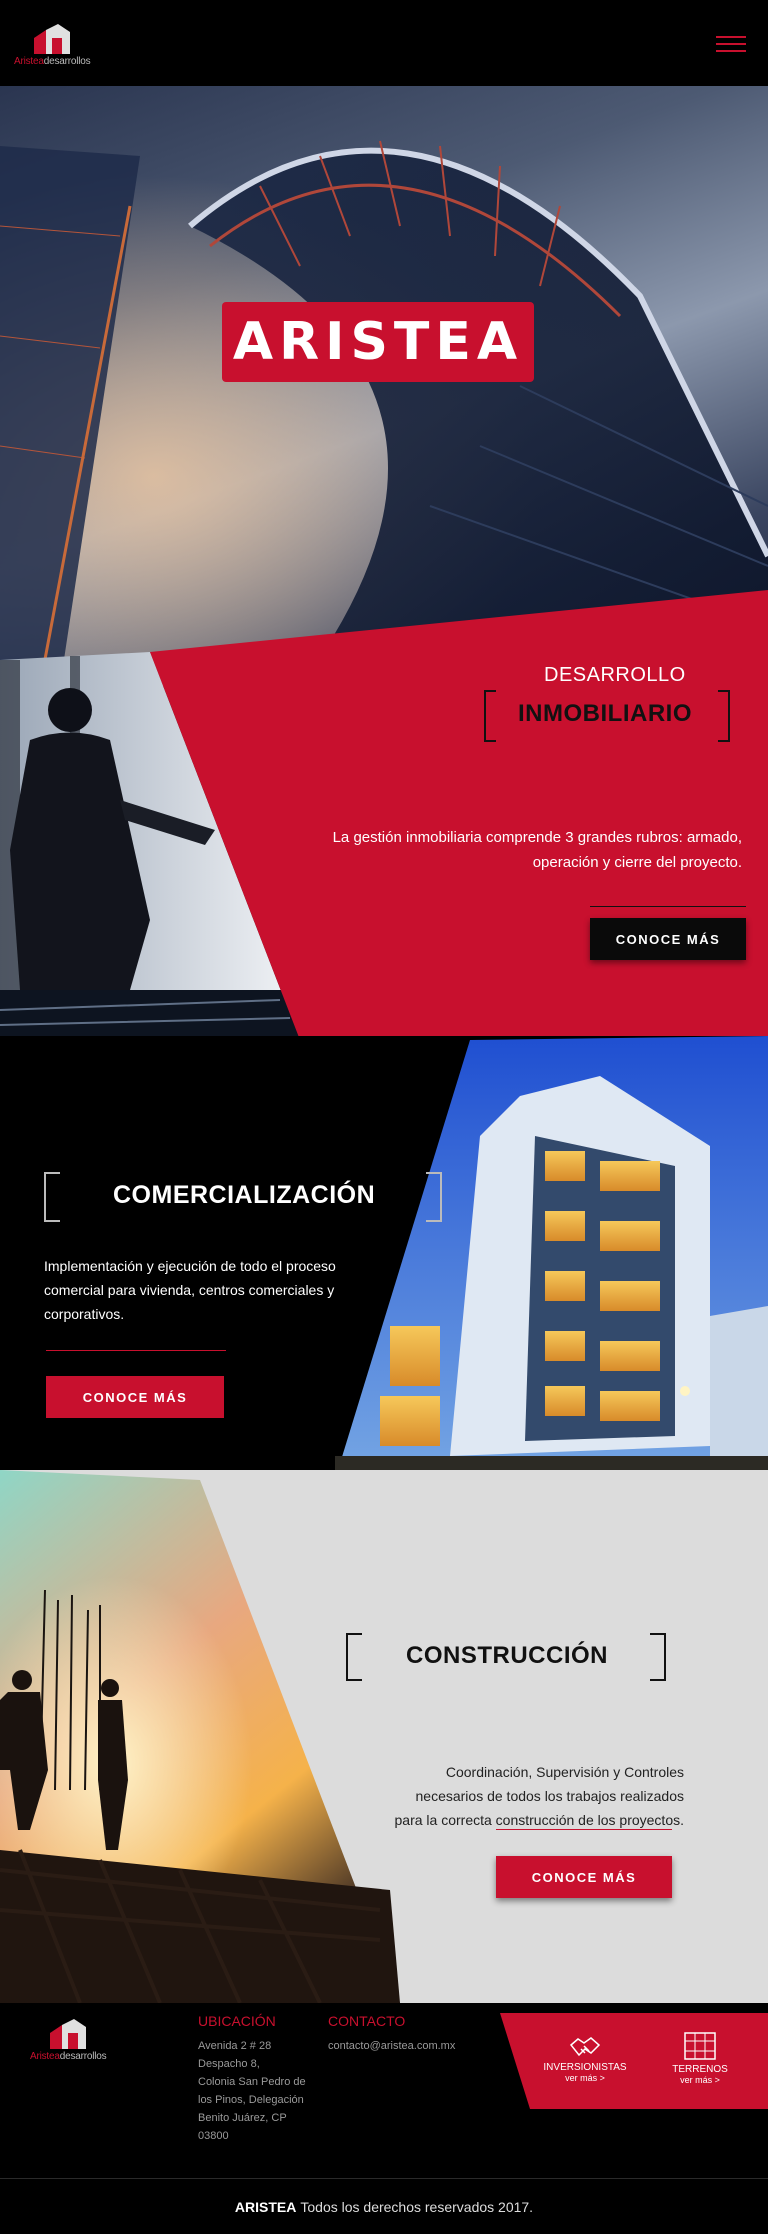  Describe the element at coordinates (724, 716) in the screenshot. I see `inmobiliario-bracket-right` at that location.